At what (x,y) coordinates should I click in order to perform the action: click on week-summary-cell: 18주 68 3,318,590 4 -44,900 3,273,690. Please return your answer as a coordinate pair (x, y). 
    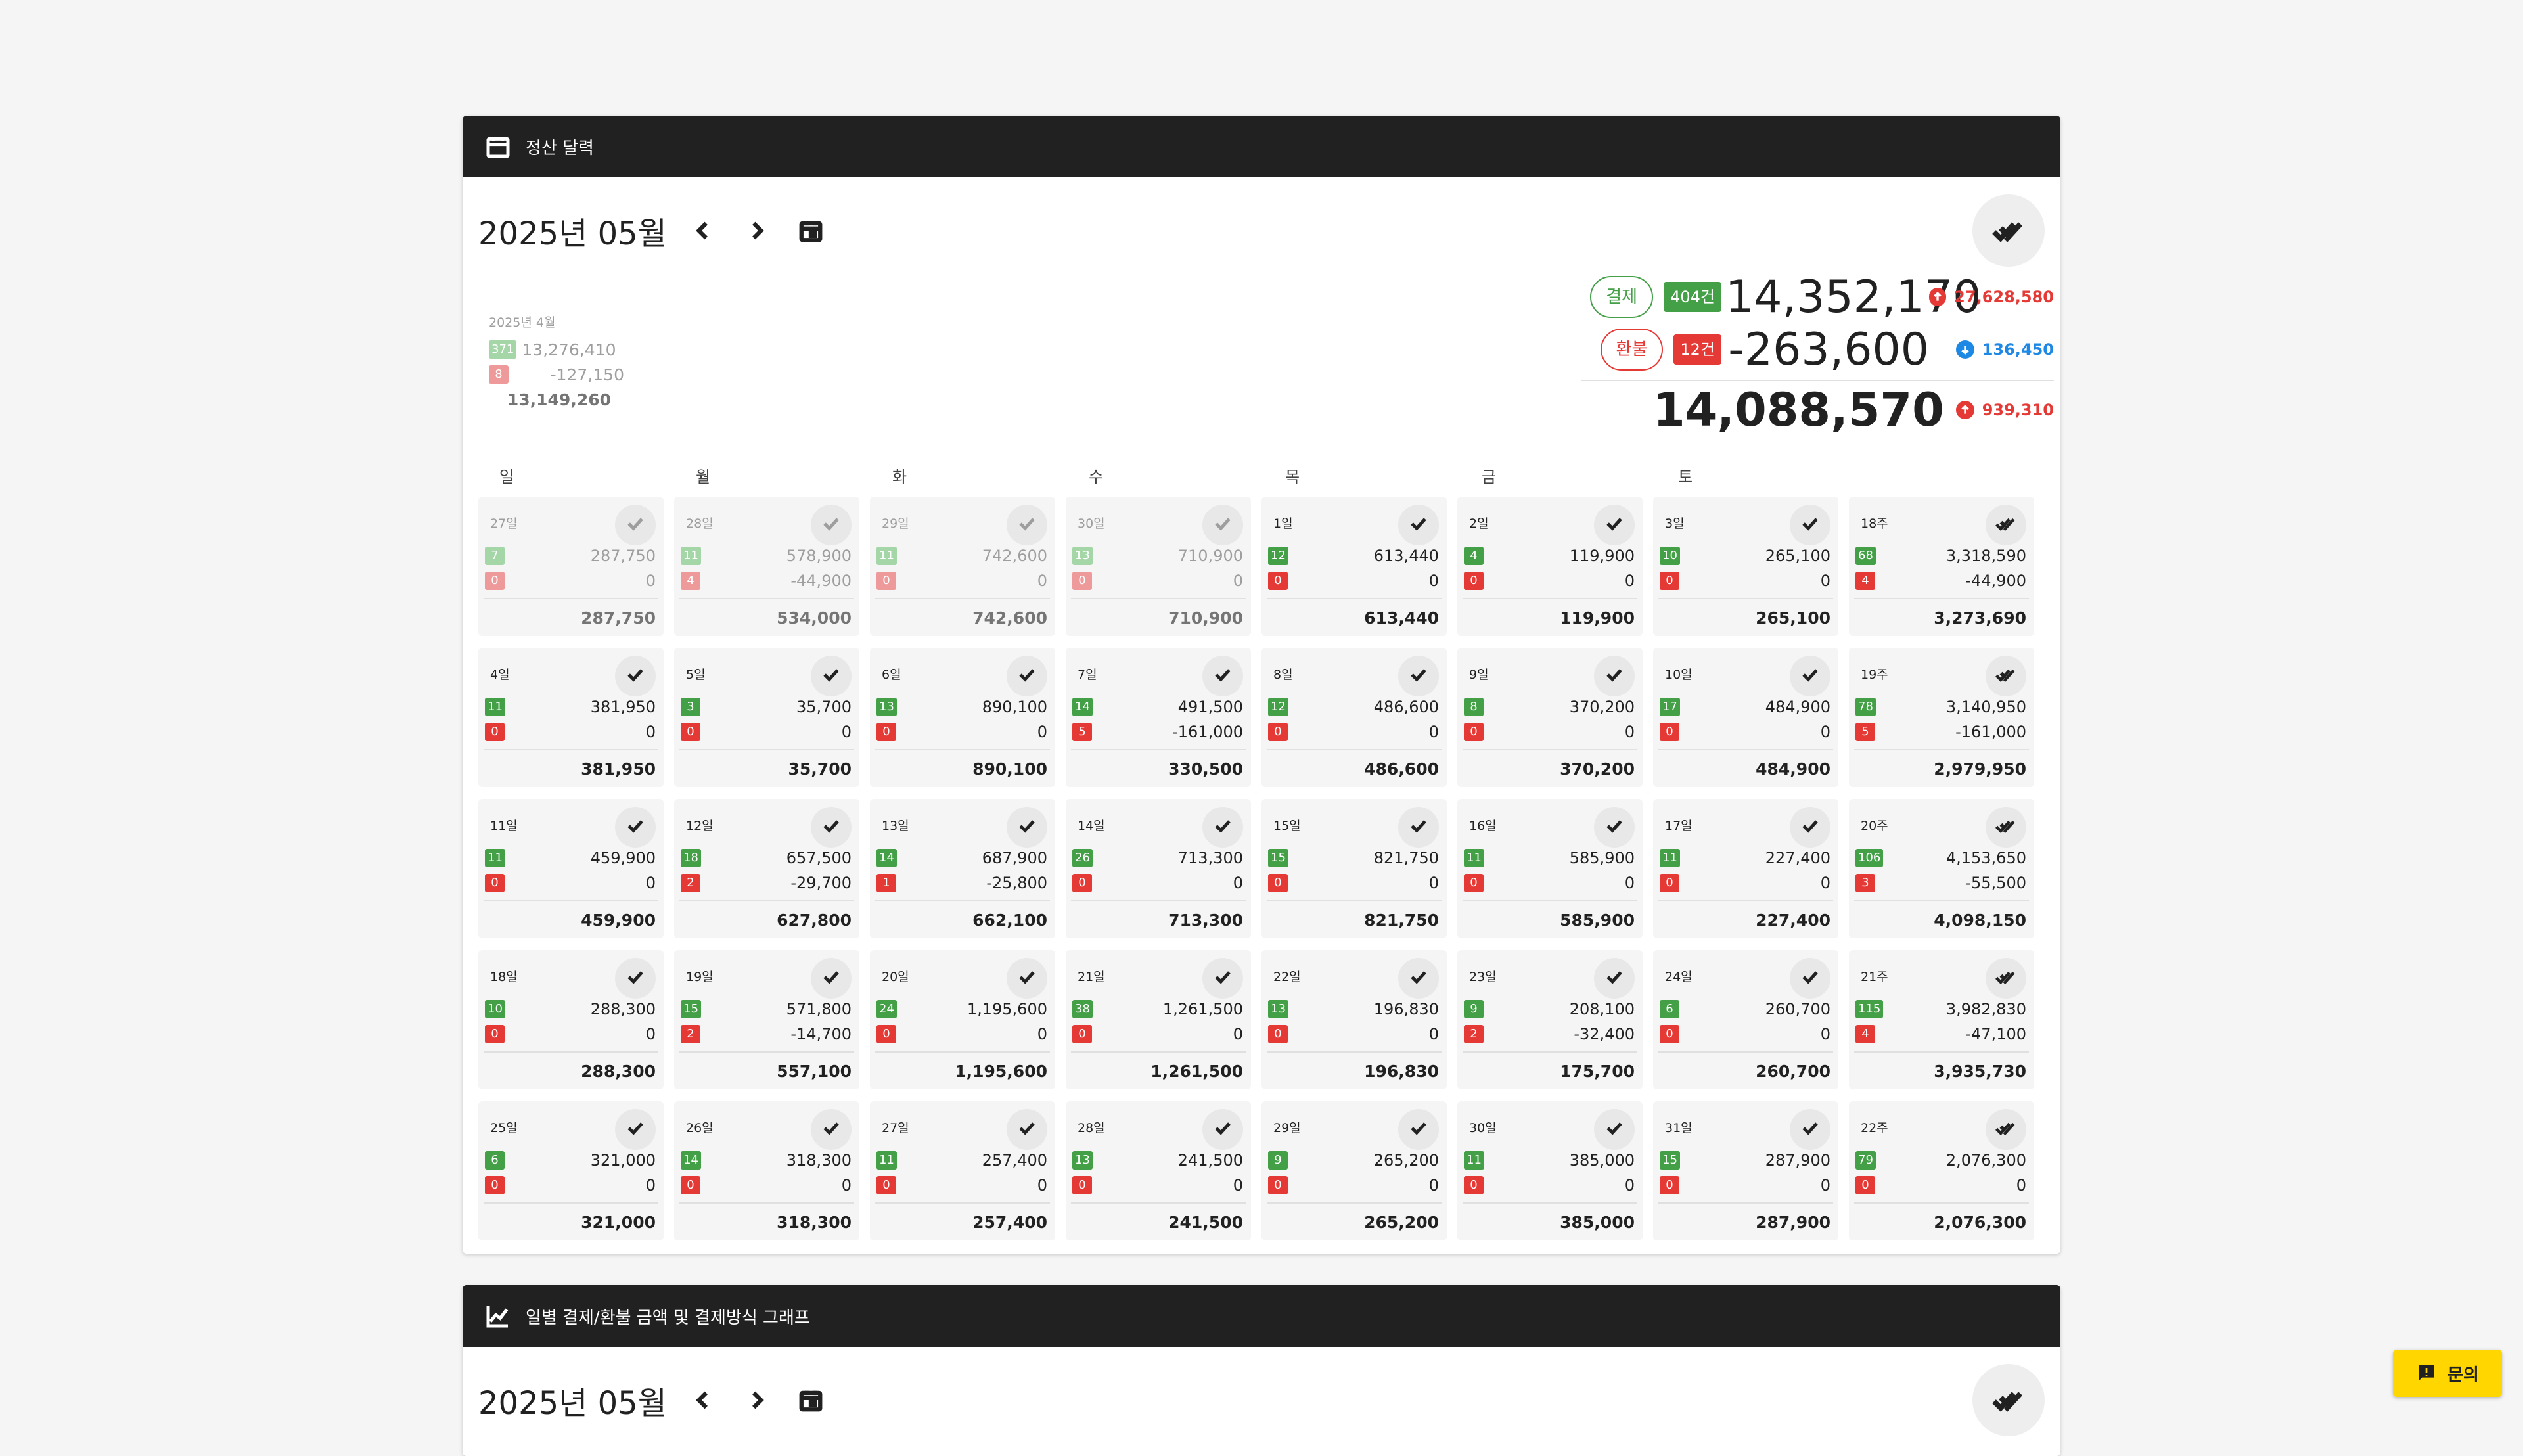
    Looking at the image, I should click on (1942, 566).